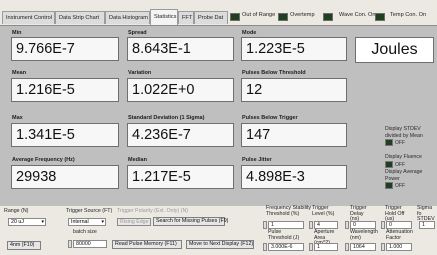 The width and height of the screenshot is (437, 255). I want to click on overtemp-led, so click(283, 17).